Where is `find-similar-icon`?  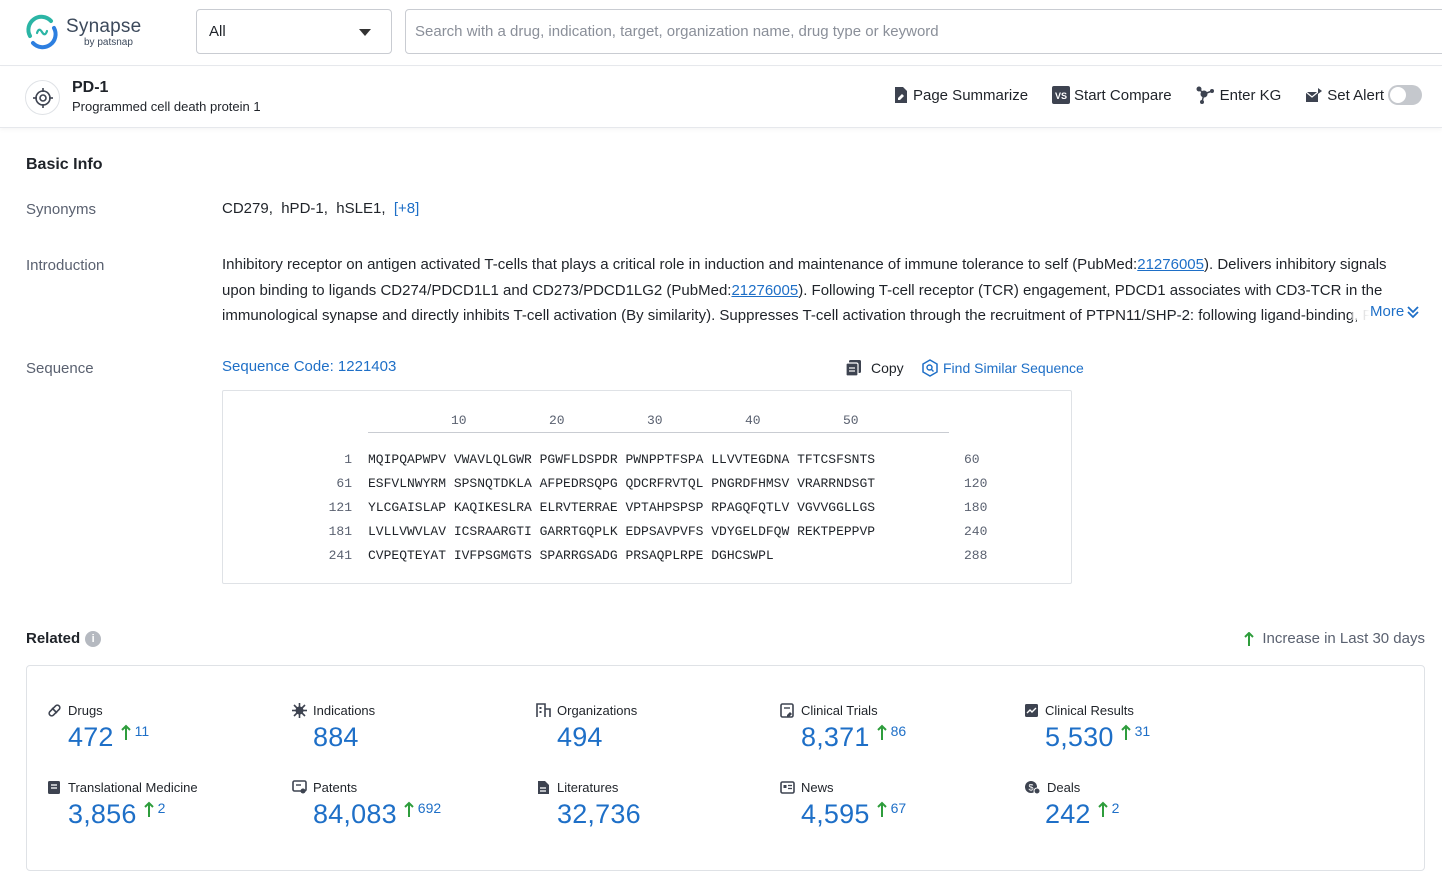 find-similar-icon is located at coordinates (930, 368).